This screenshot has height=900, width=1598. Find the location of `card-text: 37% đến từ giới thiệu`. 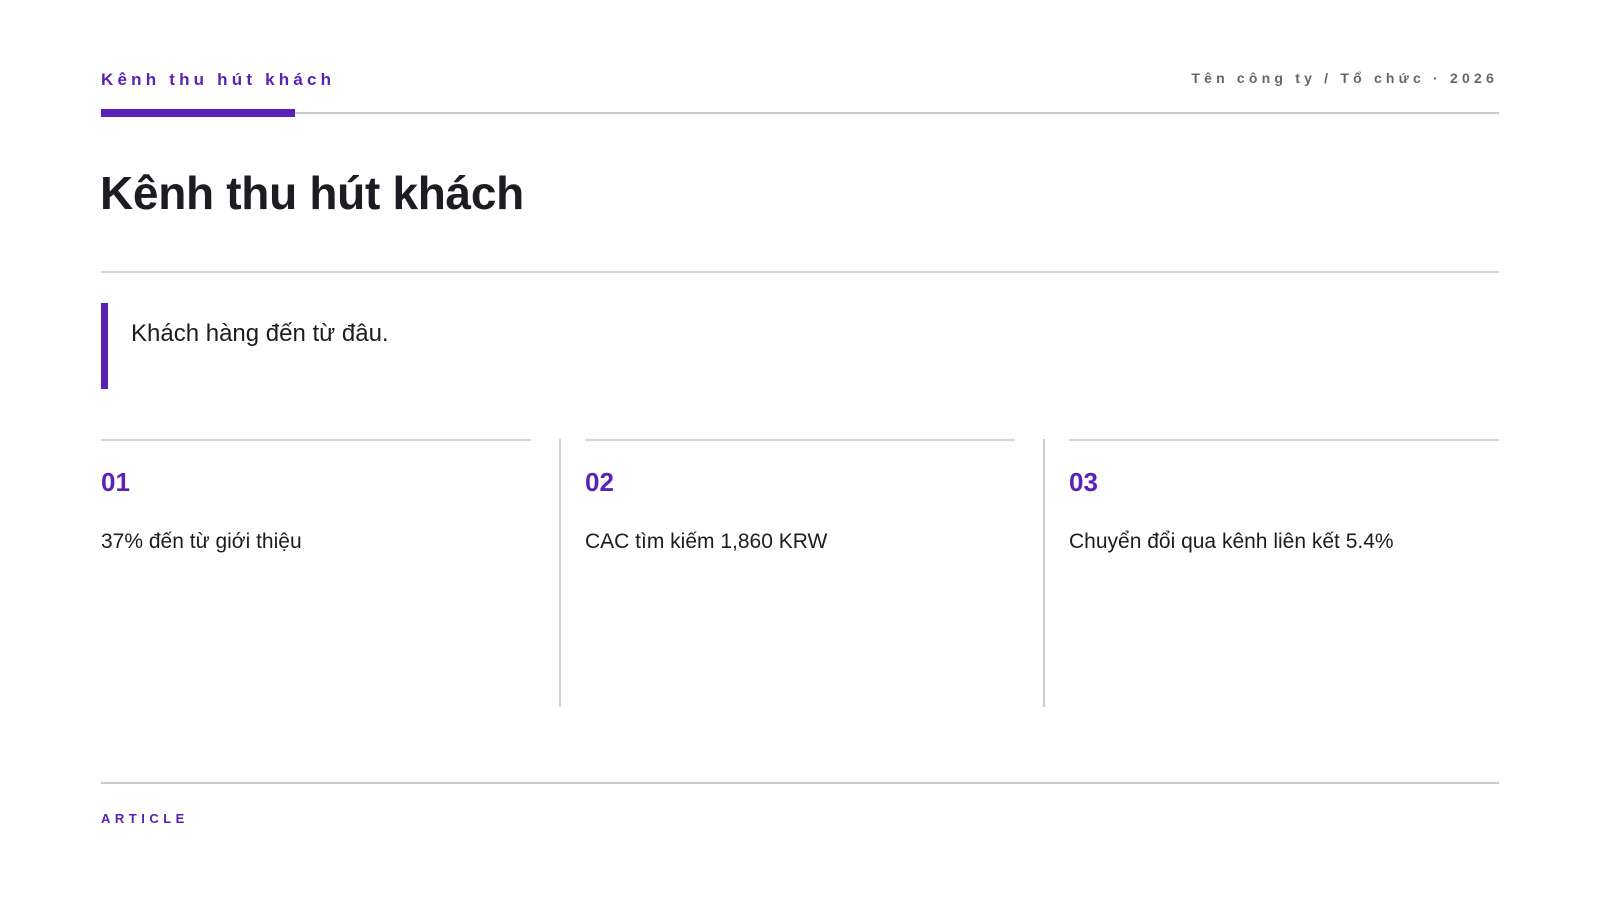

card-text: 37% đến từ giới thiệu is located at coordinates (201, 541).